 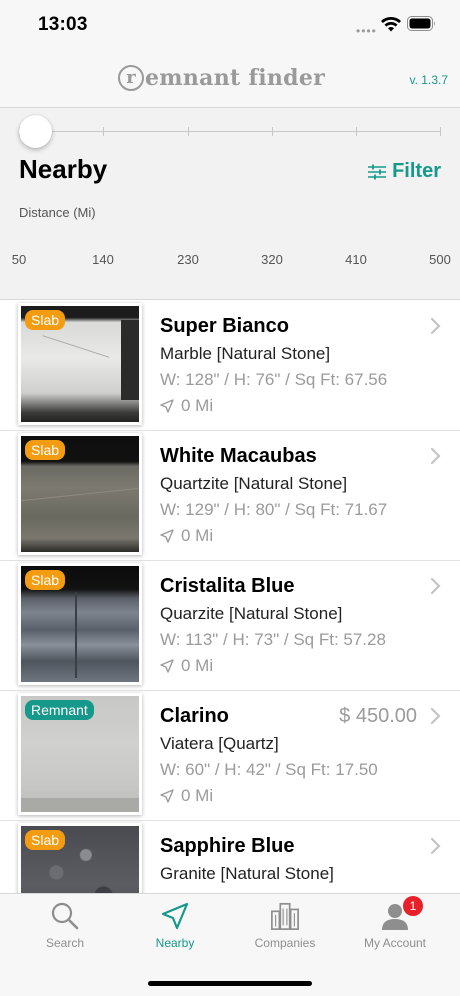 I want to click on light-grey-quartz-photo: Remnant, so click(x=80, y=754).